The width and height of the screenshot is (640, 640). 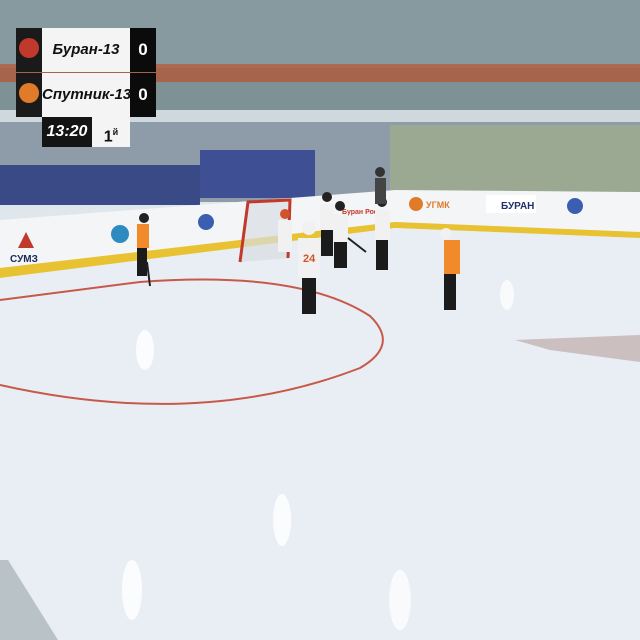 I want to click on player-referee, so click(x=380, y=185).